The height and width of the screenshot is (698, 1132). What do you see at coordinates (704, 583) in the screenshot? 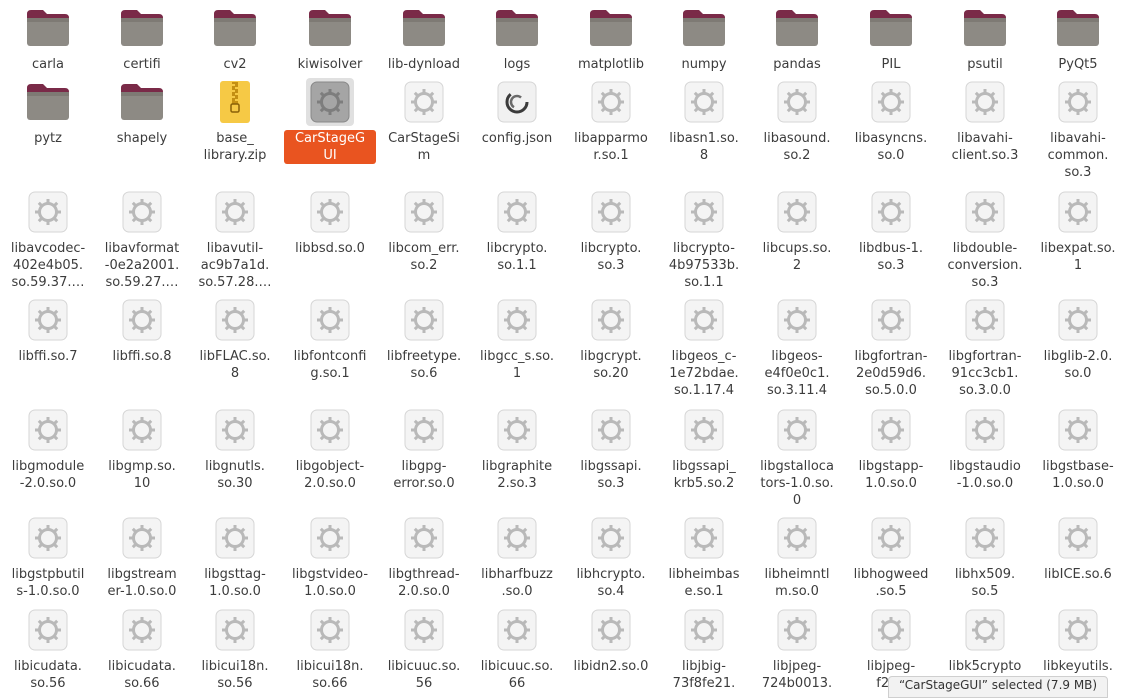
I see `file-name-label: libheimbas e.so.1` at bounding box center [704, 583].